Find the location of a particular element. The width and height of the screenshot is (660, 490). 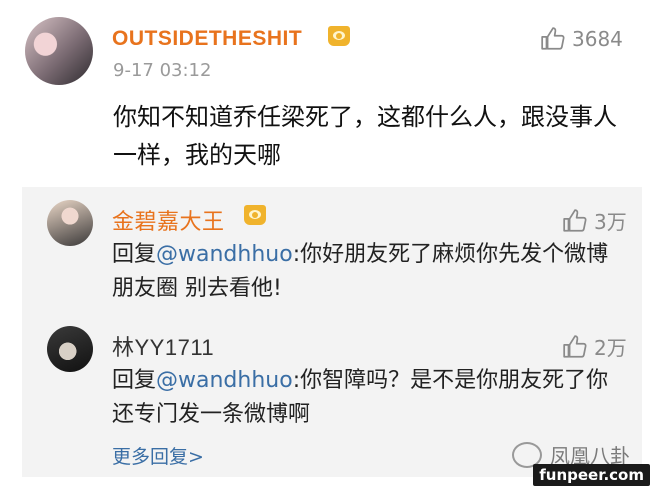

username: OUTSIDETHESHIT is located at coordinates (207, 39).